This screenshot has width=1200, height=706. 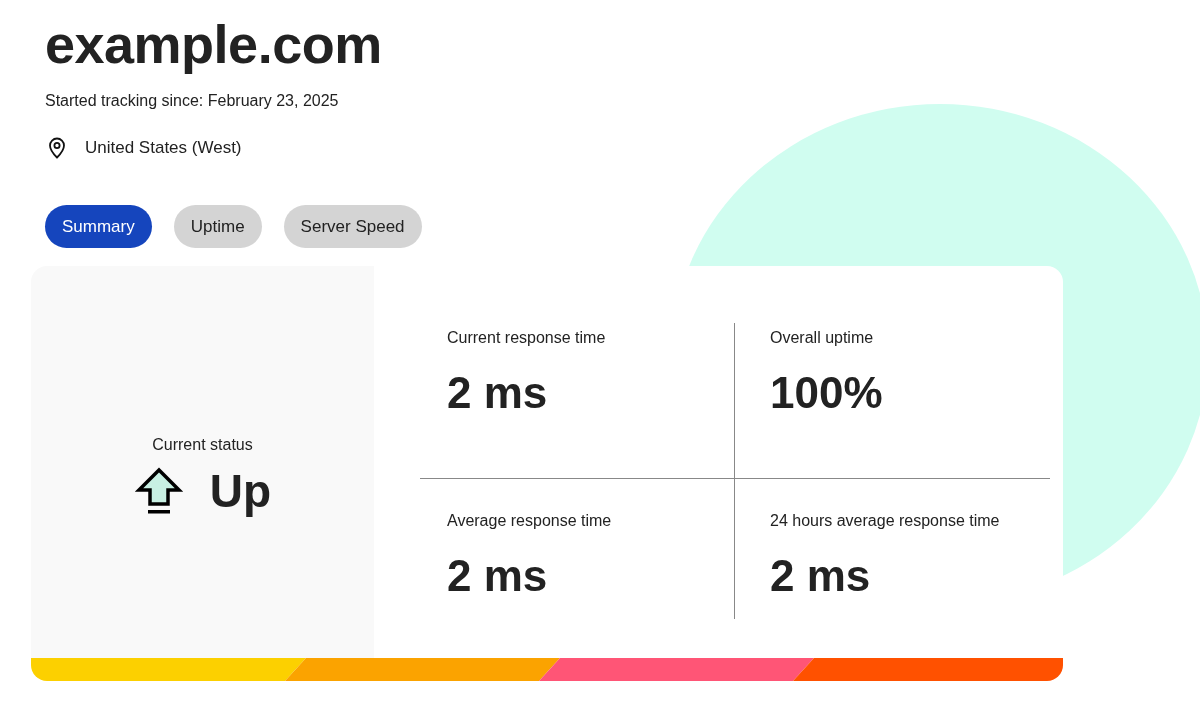 I want to click on location-text: United States (West), so click(x=163, y=148).